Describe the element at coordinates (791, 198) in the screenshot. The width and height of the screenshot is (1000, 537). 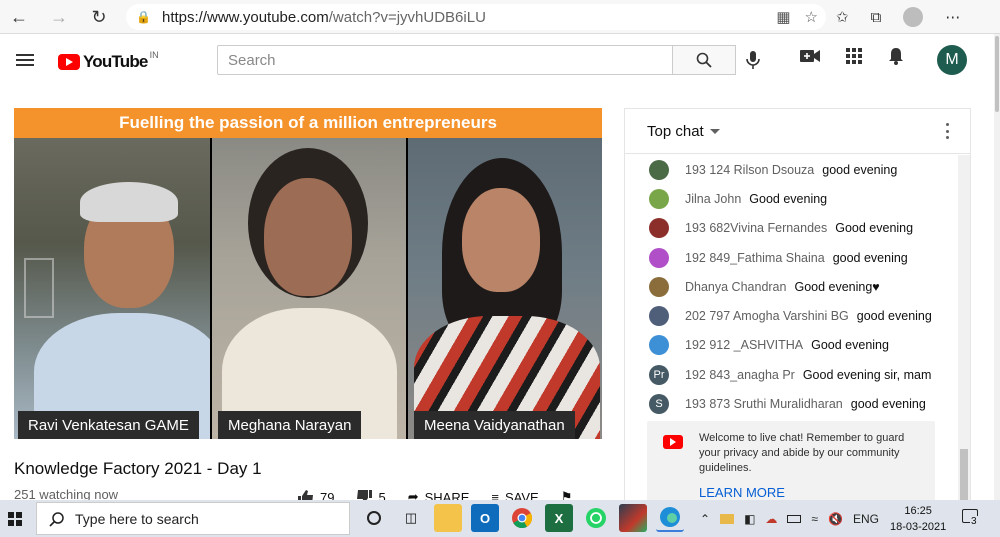
I see `chat-message: Jilna John Good evening` at that location.